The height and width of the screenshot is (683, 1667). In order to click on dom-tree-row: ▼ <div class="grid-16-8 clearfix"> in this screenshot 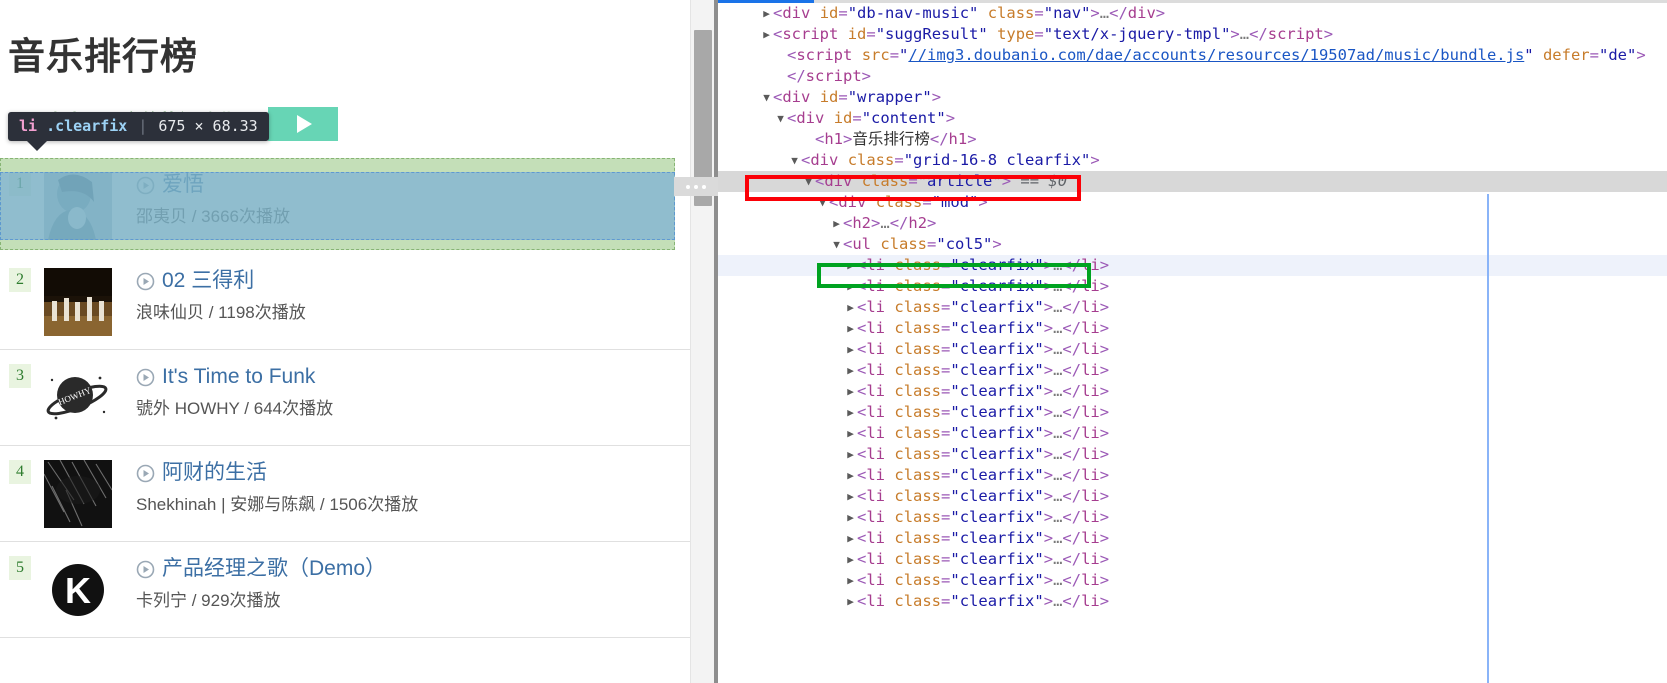, I will do `click(1192, 160)`.